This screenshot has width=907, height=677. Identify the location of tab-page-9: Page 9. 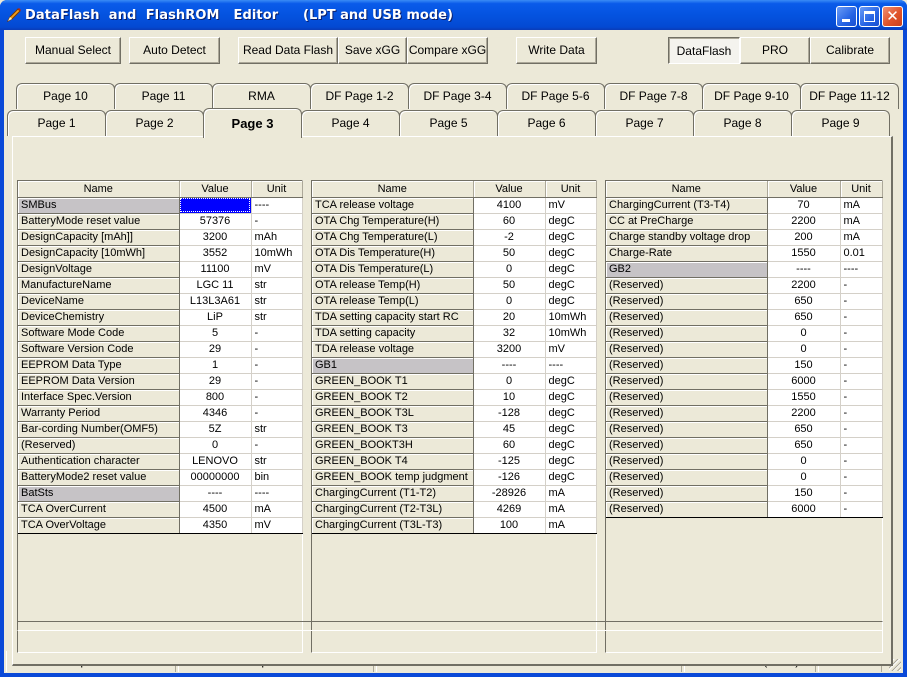
(840, 123).